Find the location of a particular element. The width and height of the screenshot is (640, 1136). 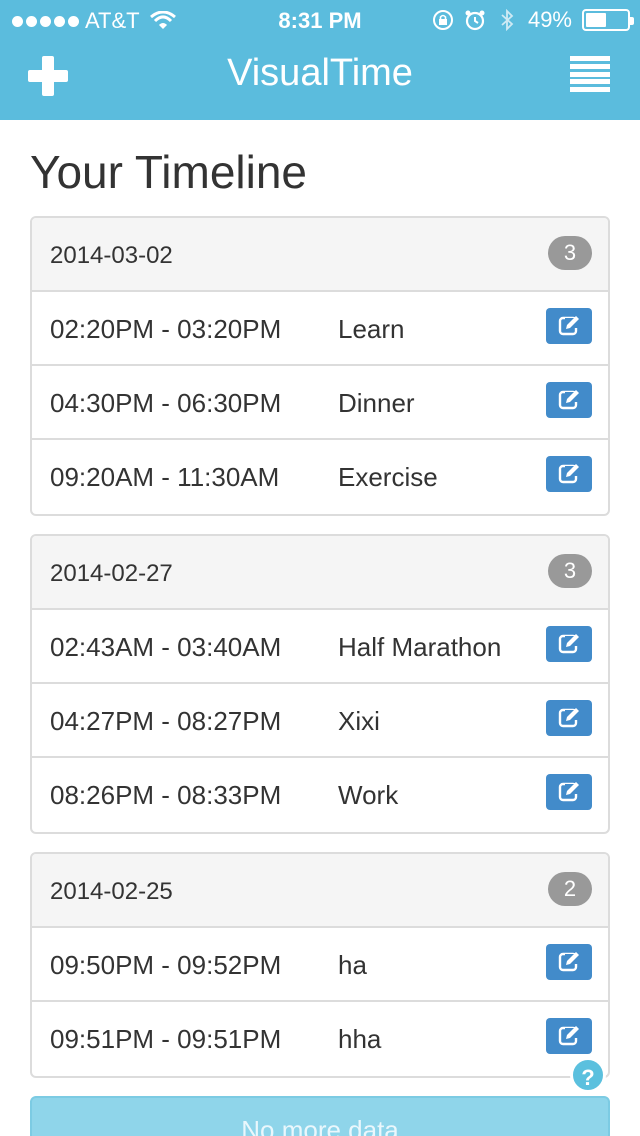

entry-label: Work is located at coordinates (368, 795).